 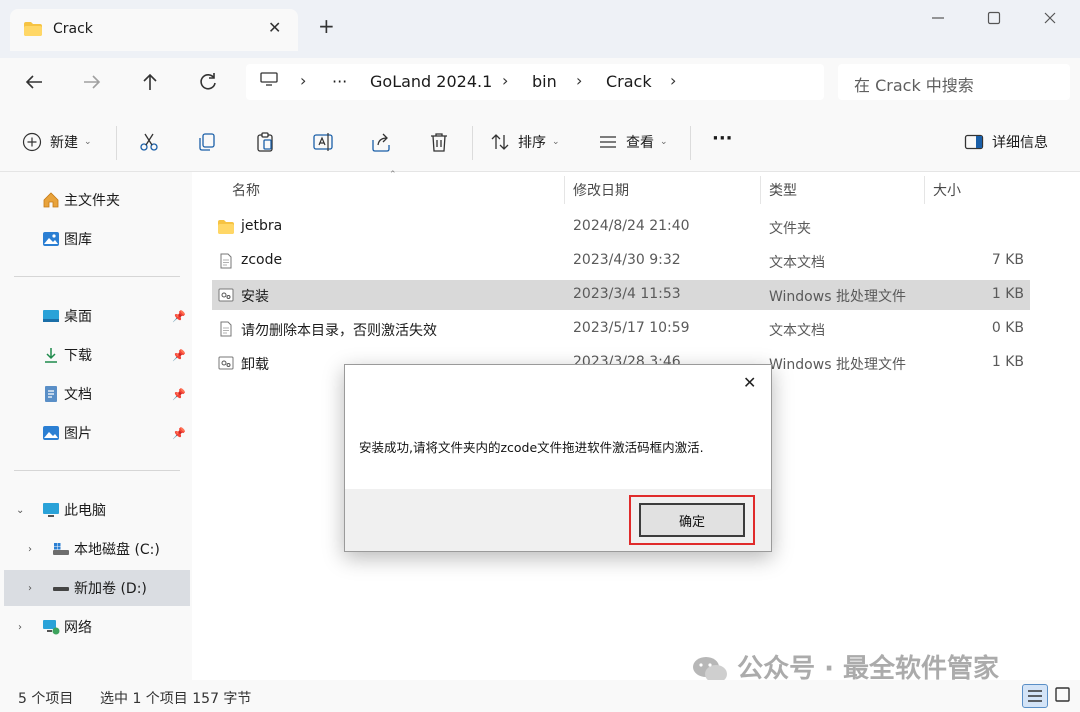 What do you see at coordinates (339, 81) in the screenshot?
I see `breadcrumb-overflow: ···` at bounding box center [339, 81].